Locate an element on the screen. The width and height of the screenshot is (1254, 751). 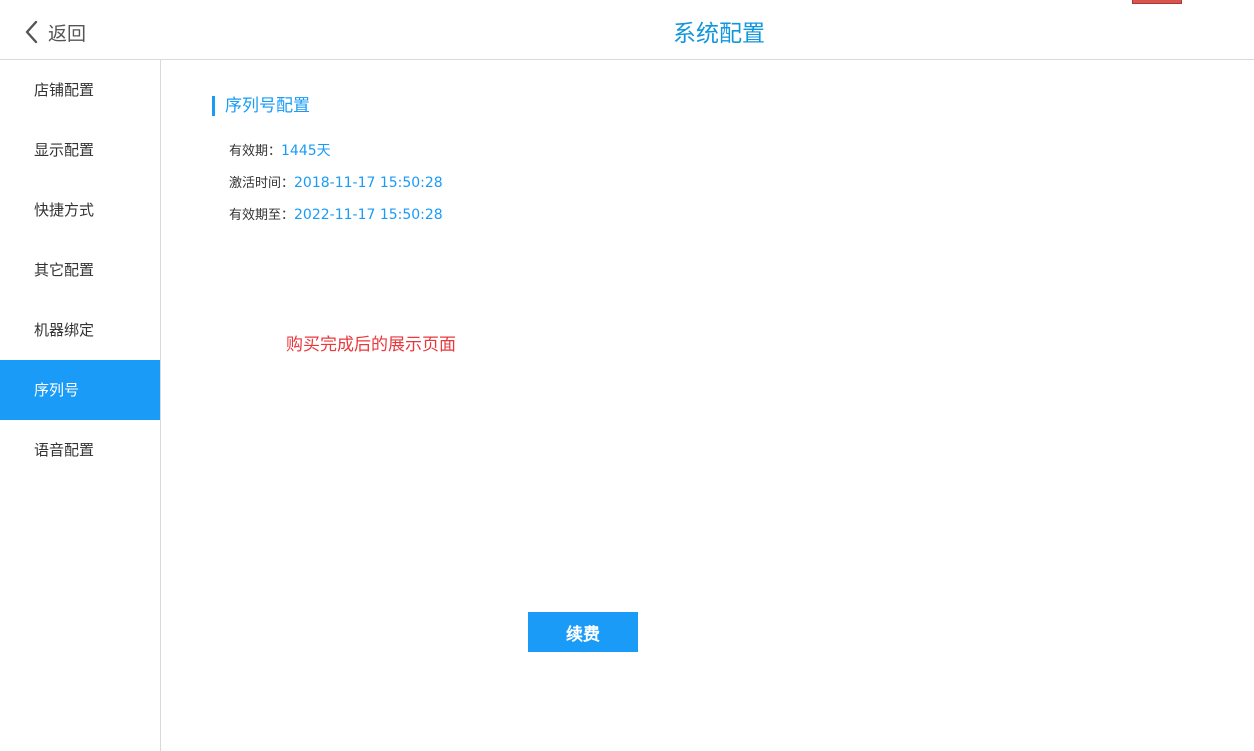
sidebar-item-display-config: 显示配置 is located at coordinates (80, 150).